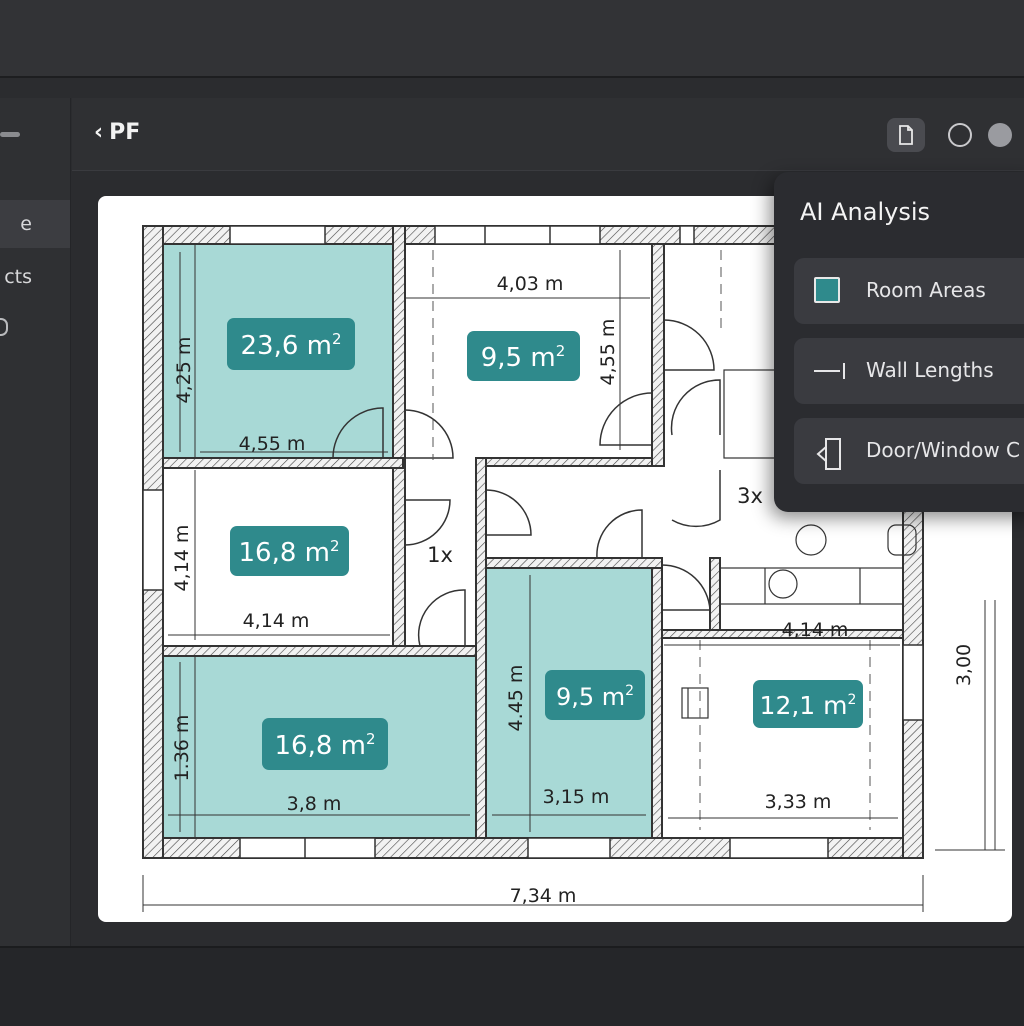 The image size is (1024, 1026). What do you see at coordinates (512, 39) in the screenshot?
I see `top-bar` at bounding box center [512, 39].